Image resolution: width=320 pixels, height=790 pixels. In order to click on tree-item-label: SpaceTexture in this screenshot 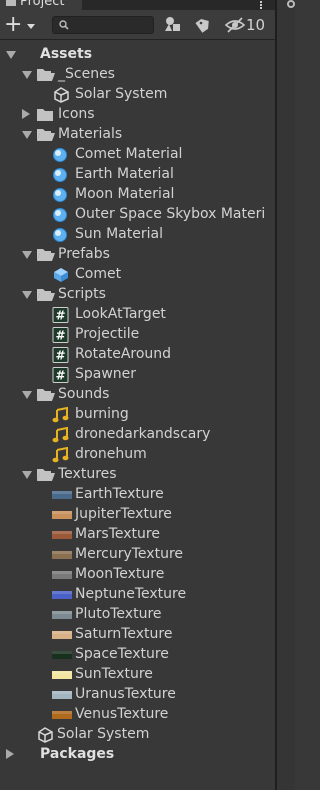, I will do `click(122, 654)`.